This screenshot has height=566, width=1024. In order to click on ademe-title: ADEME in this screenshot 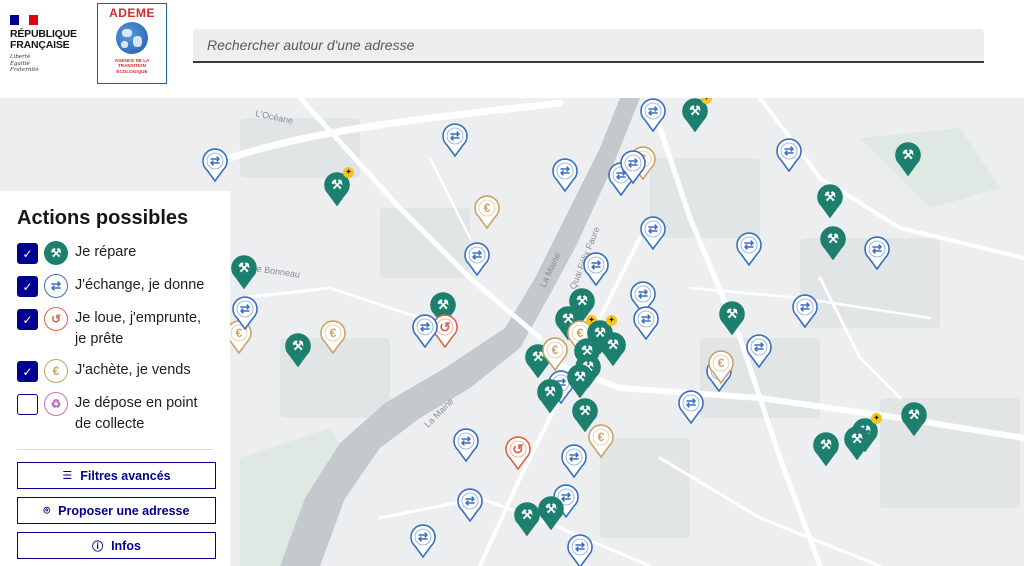, I will do `click(132, 13)`.